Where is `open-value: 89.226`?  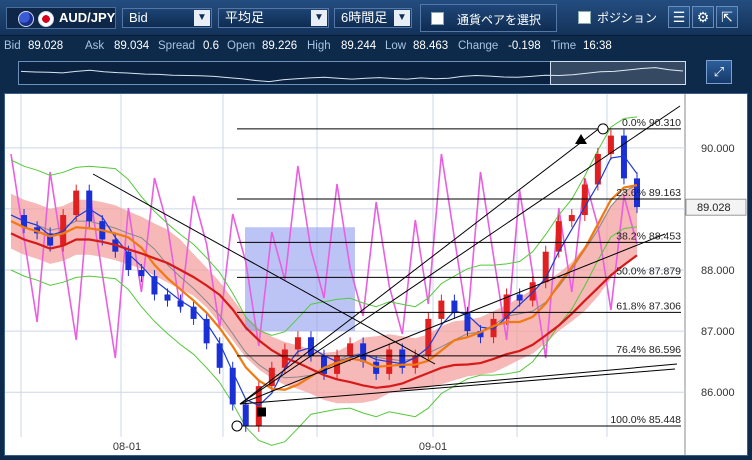
open-value: 89.226 is located at coordinates (280, 46).